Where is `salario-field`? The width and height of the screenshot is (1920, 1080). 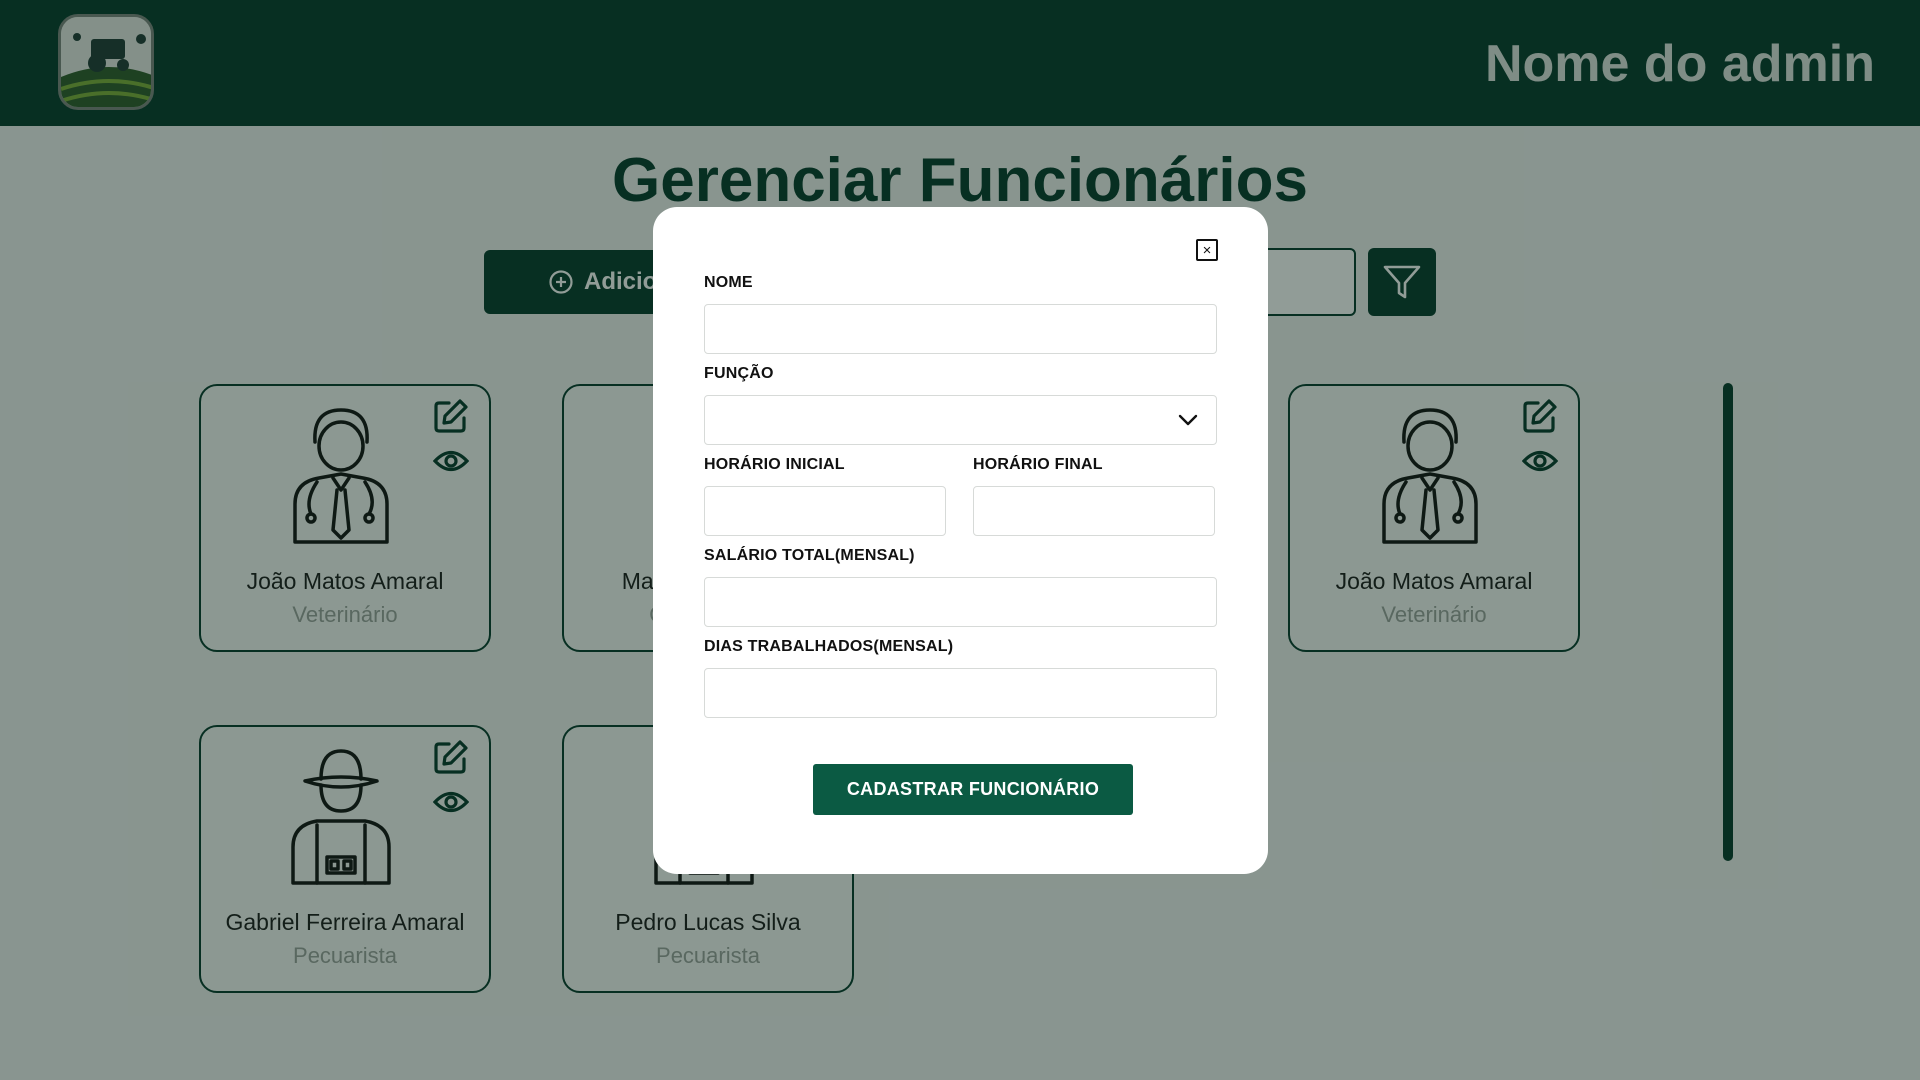 salario-field is located at coordinates (960, 602).